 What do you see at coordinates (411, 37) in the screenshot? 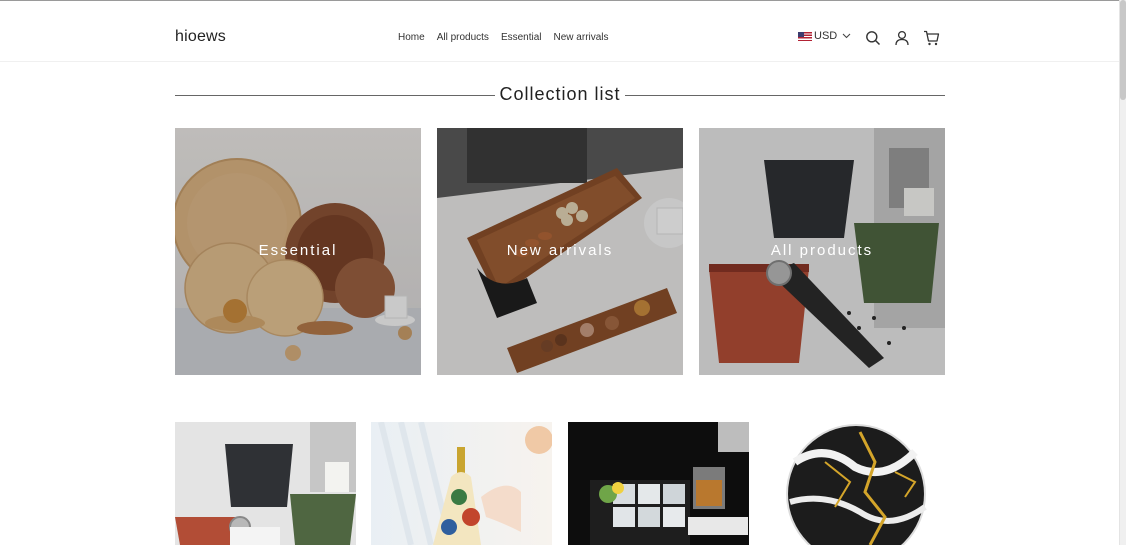
I see `nav-home: Home` at bounding box center [411, 37].